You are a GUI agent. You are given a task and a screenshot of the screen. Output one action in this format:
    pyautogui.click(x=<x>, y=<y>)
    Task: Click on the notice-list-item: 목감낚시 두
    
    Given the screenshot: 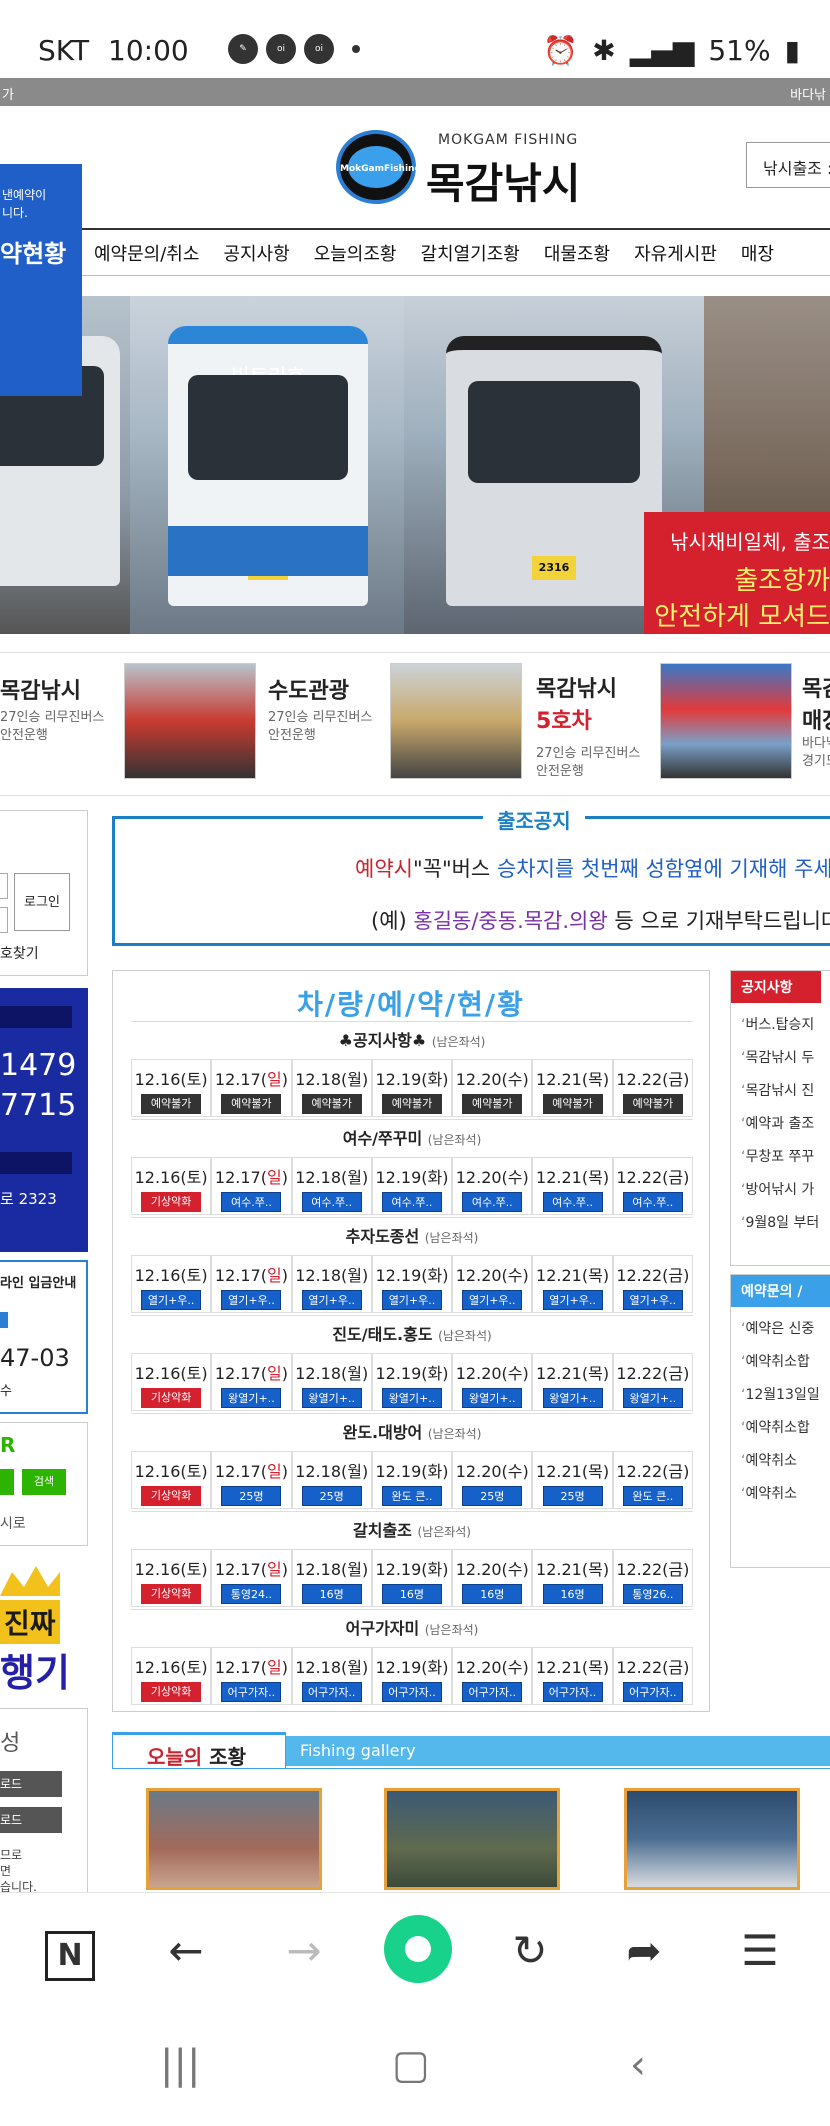 What is the action you would take?
    pyautogui.click(x=785, y=1058)
    